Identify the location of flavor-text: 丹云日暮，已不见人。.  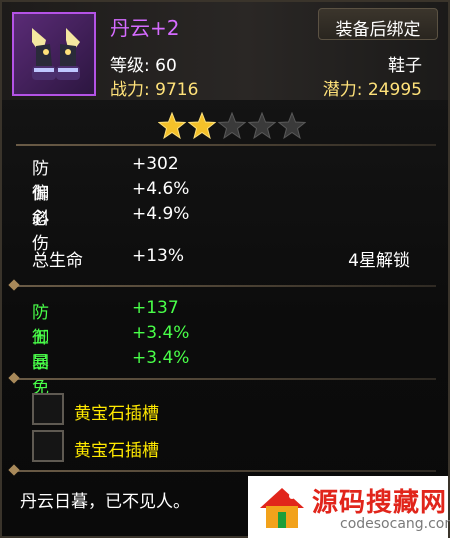
(105, 502).